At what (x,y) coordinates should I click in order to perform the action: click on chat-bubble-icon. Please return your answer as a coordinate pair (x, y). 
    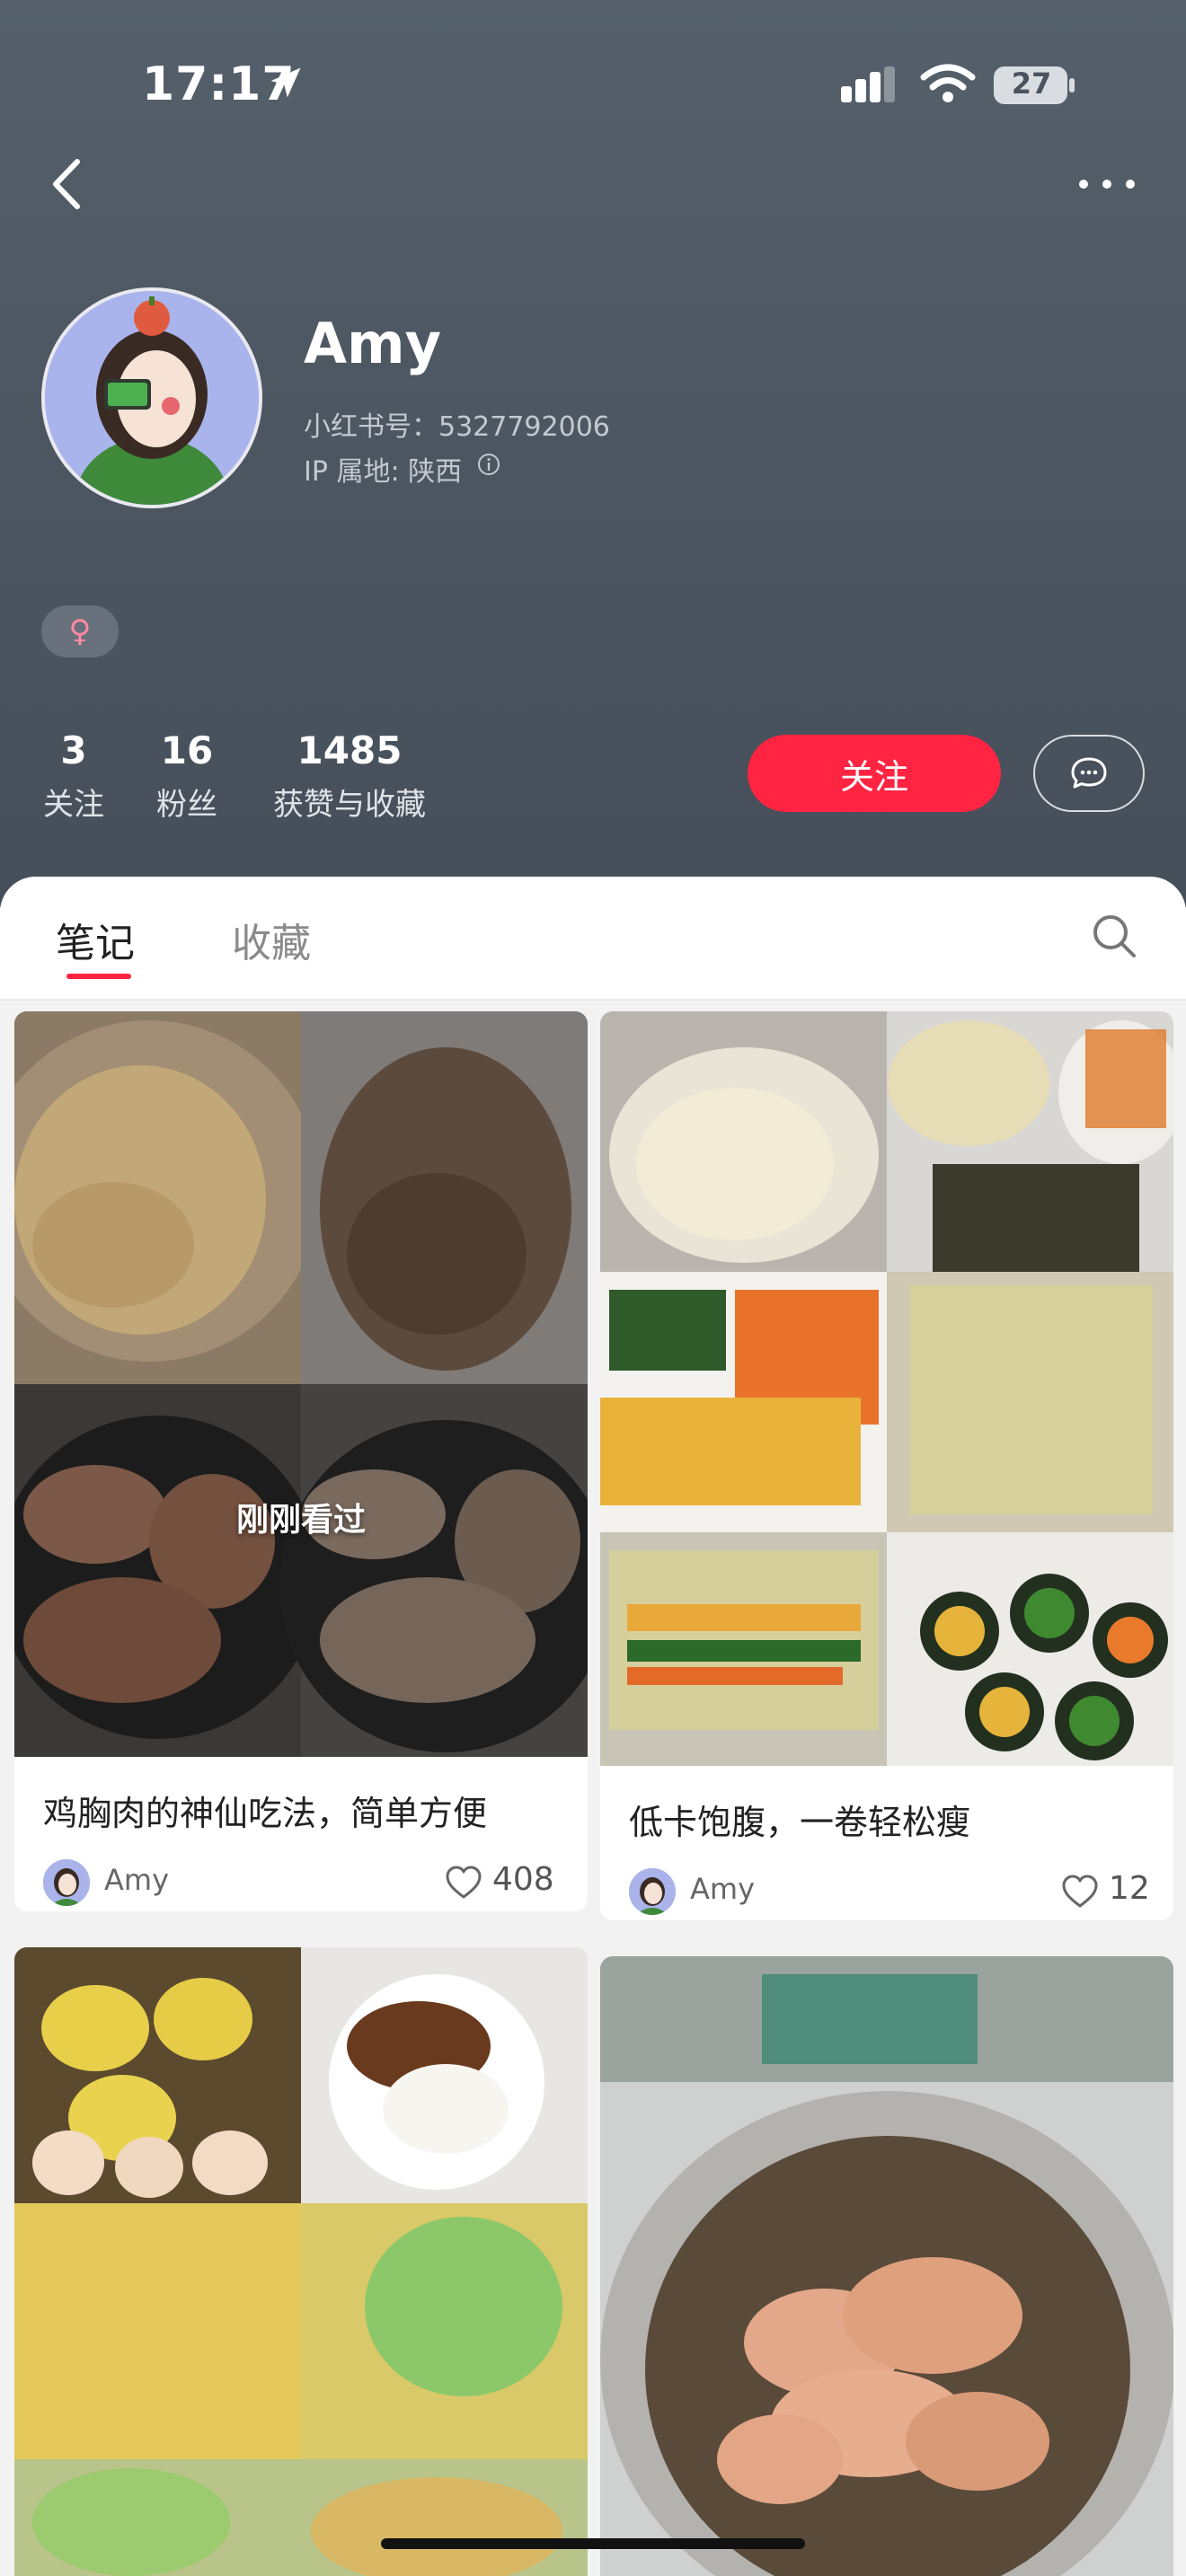
    Looking at the image, I should click on (1089, 773).